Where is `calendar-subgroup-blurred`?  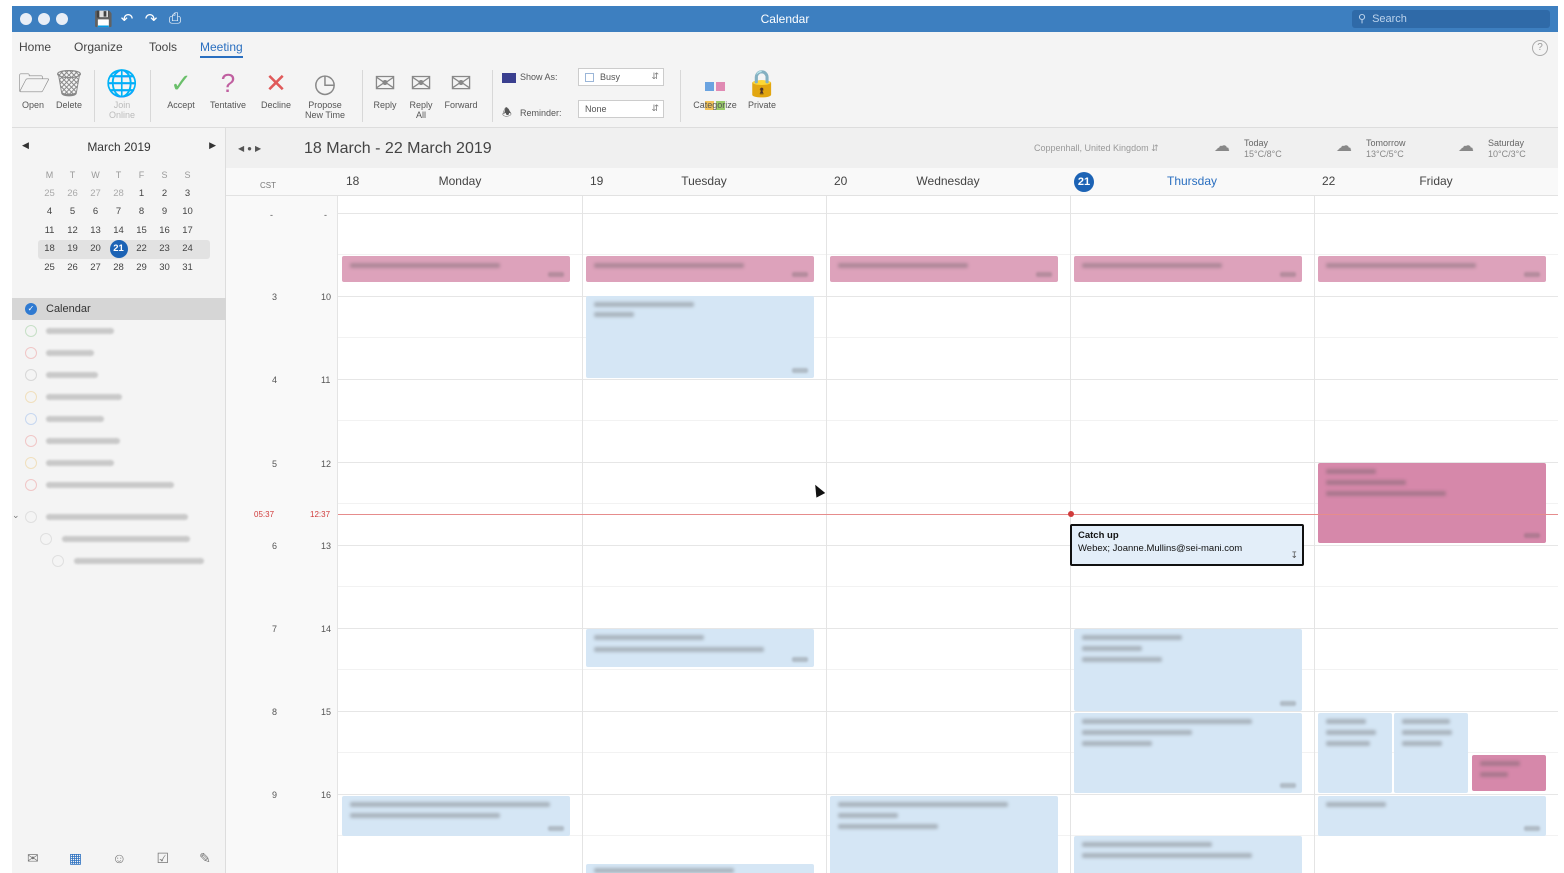 calendar-subgroup-blurred is located at coordinates (119, 539).